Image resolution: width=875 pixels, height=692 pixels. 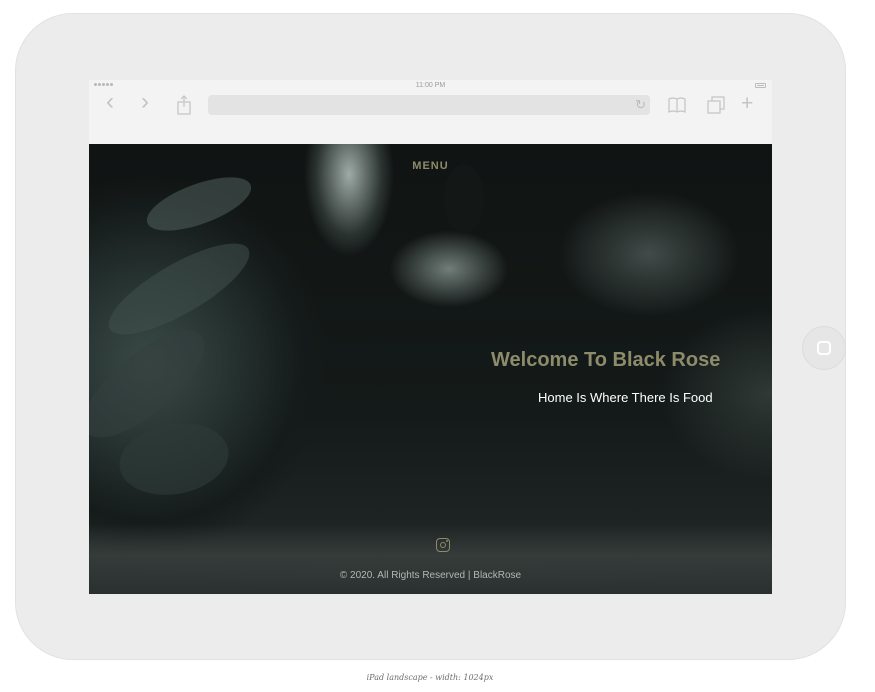 What do you see at coordinates (110, 102) in the screenshot?
I see `back-button: ‹` at bounding box center [110, 102].